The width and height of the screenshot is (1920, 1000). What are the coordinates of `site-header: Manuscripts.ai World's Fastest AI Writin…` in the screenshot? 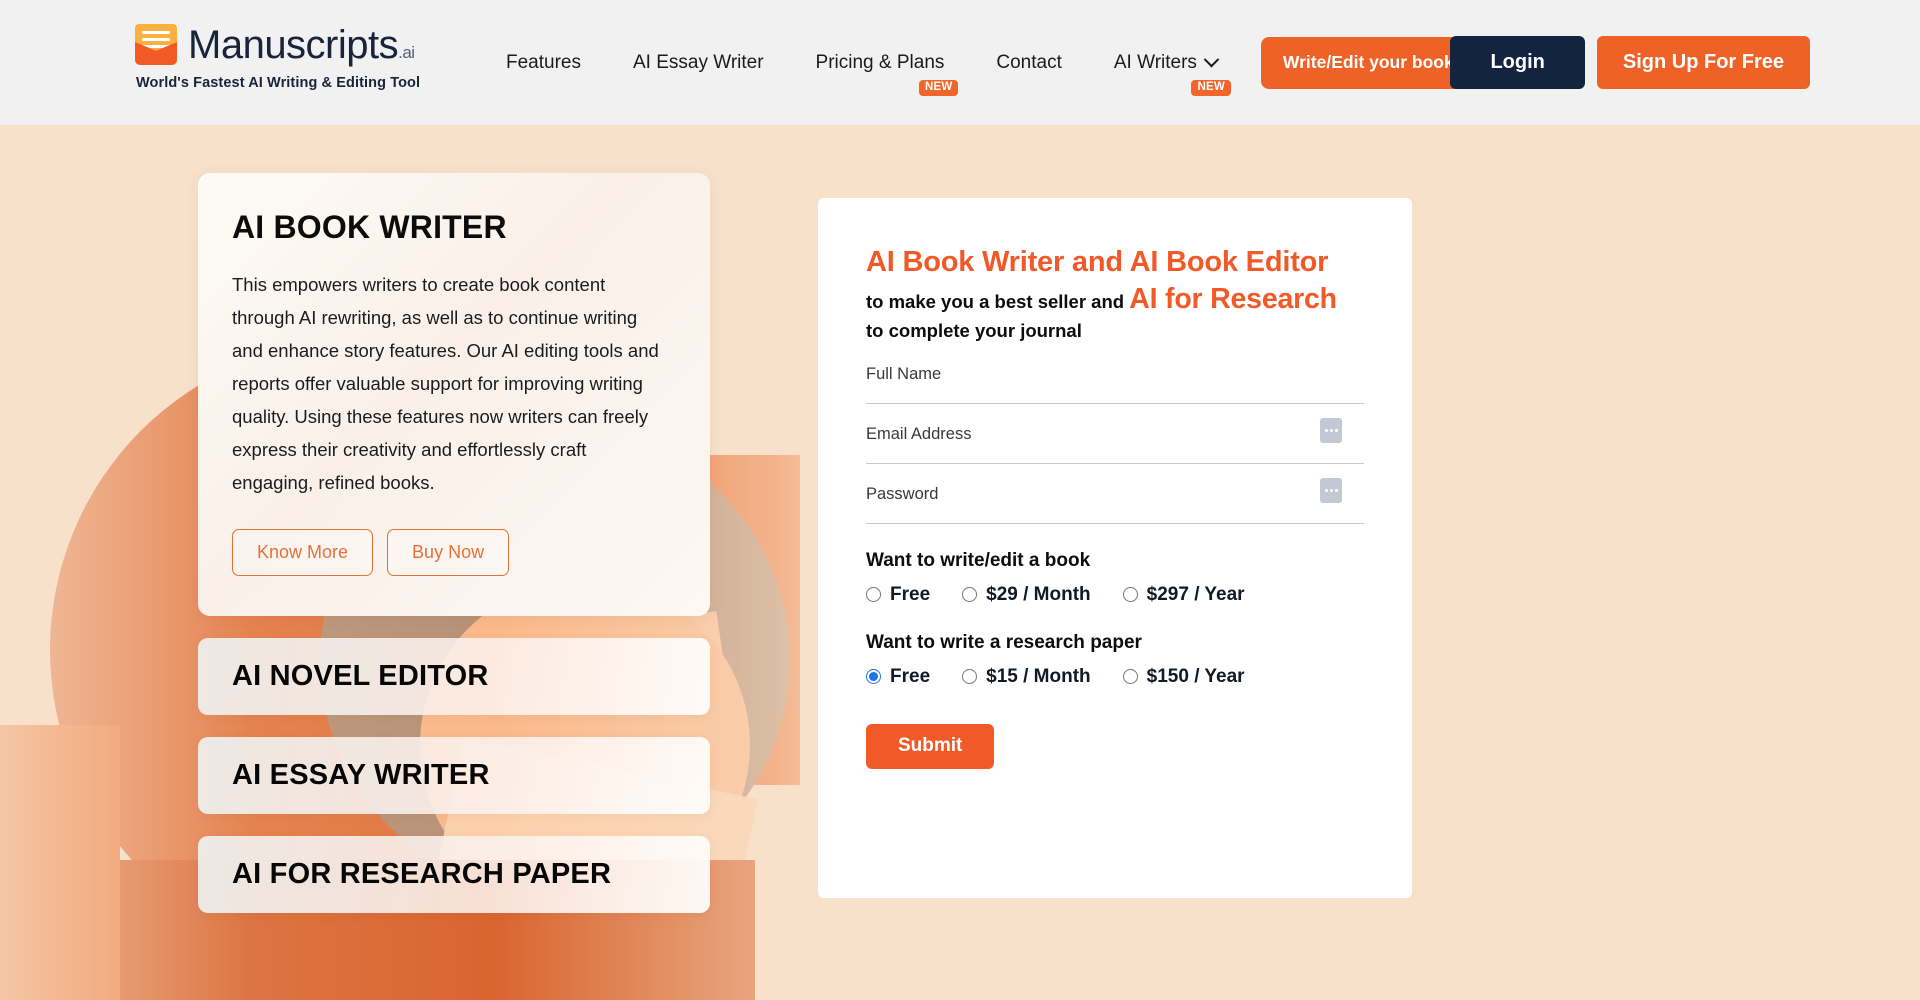 It's located at (960, 62).